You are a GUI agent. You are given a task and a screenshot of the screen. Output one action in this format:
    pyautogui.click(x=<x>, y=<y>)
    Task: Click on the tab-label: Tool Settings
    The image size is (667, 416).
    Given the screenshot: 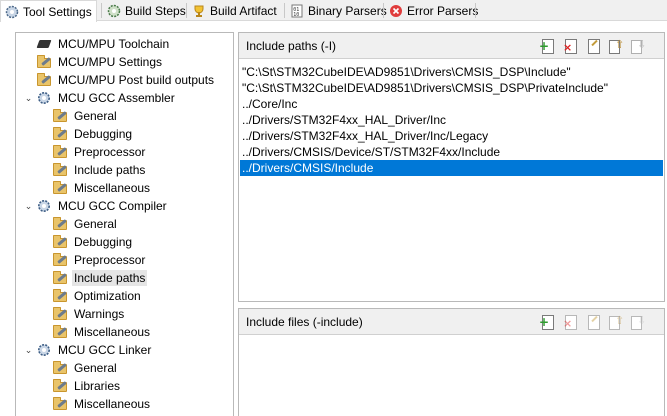 What is the action you would take?
    pyautogui.click(x=57, y=11)
    